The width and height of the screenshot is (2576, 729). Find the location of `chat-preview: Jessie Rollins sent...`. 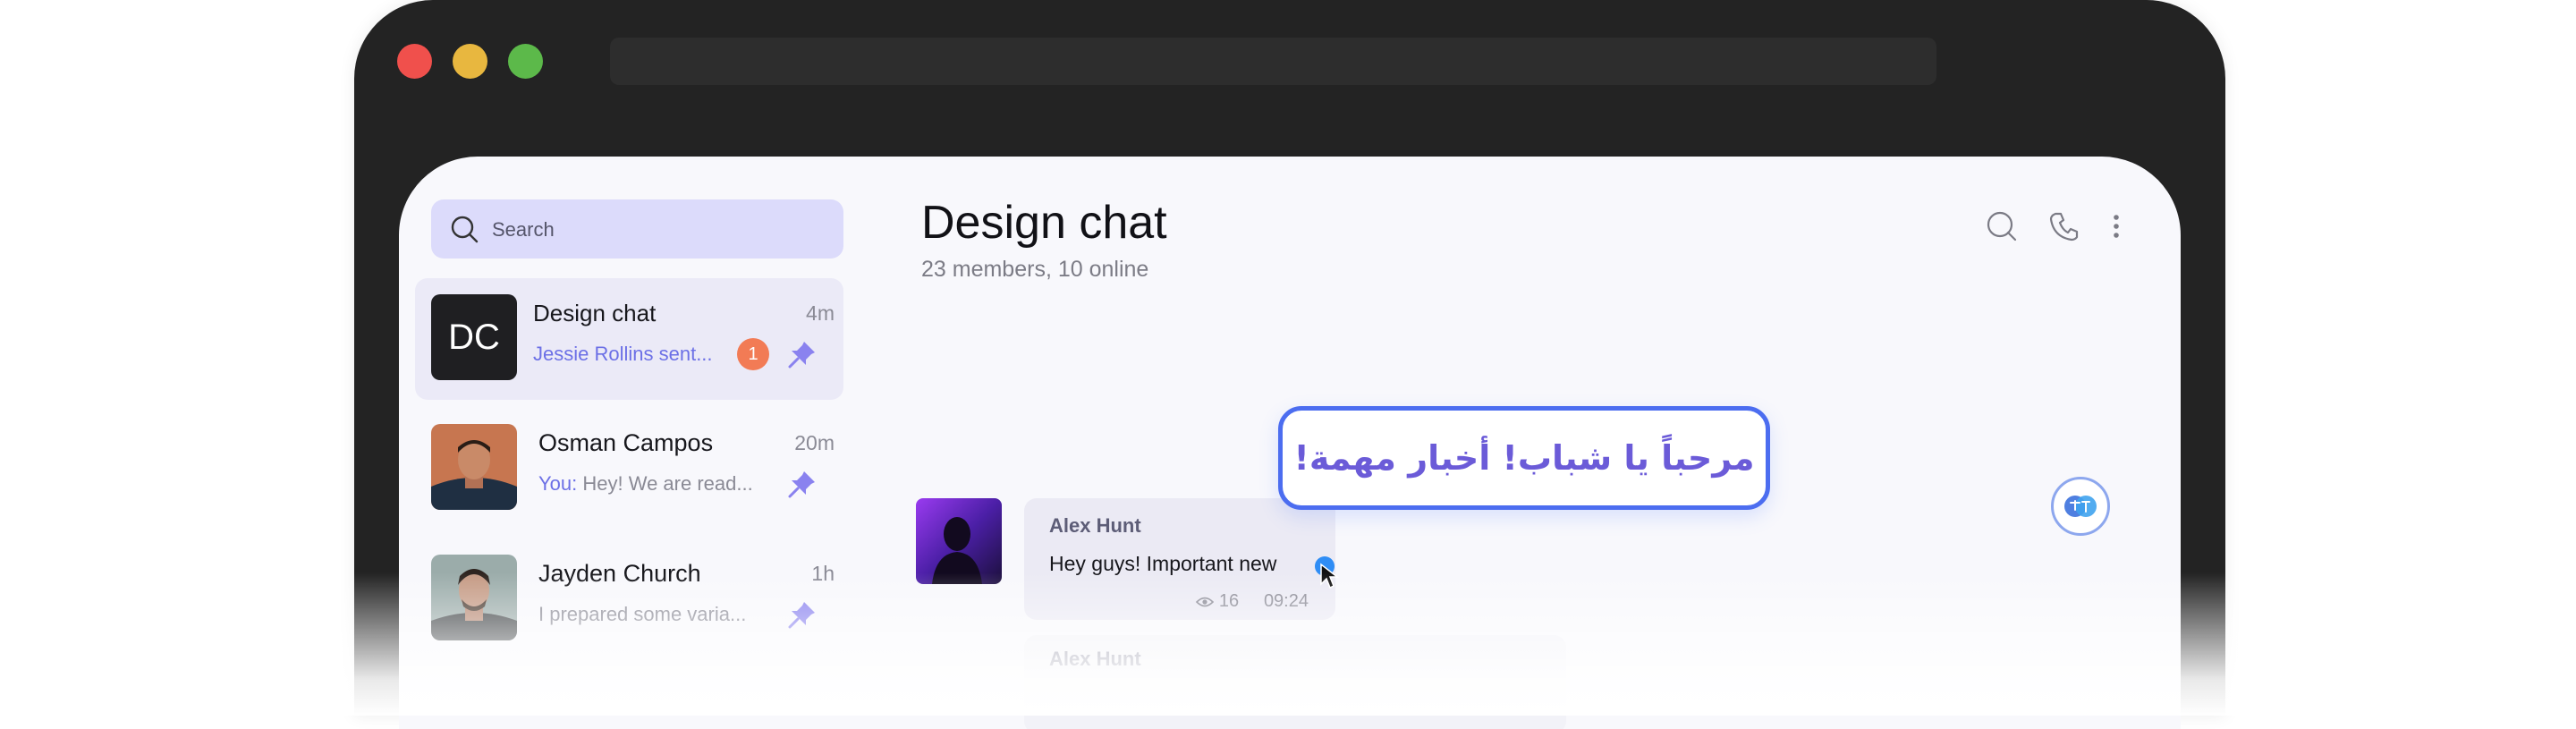

chat-preview: Jessie Rollins sent... is located at coordinates (623, 354).